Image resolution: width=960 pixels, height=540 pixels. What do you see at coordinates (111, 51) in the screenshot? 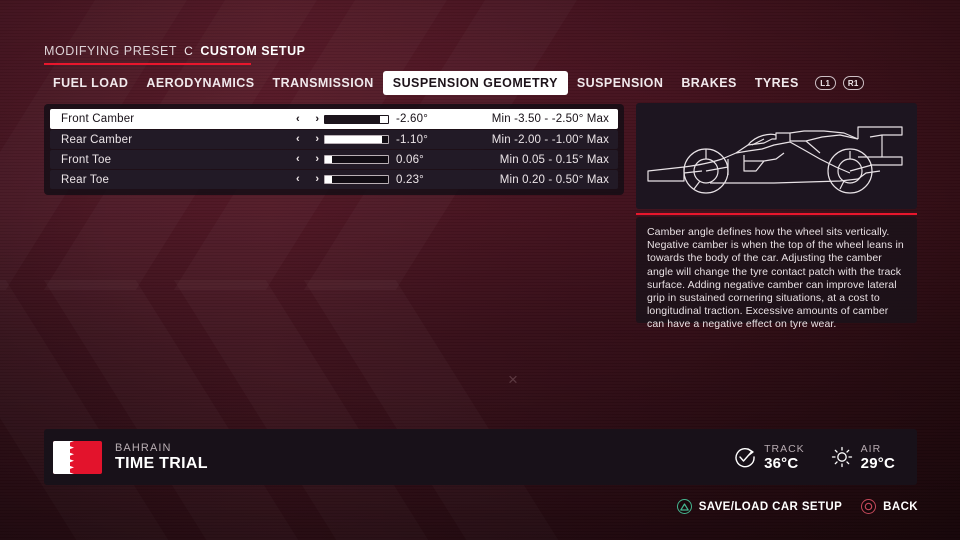
I see `preset-label: MODIFYING PRESET` at bounding box center [111, 51].